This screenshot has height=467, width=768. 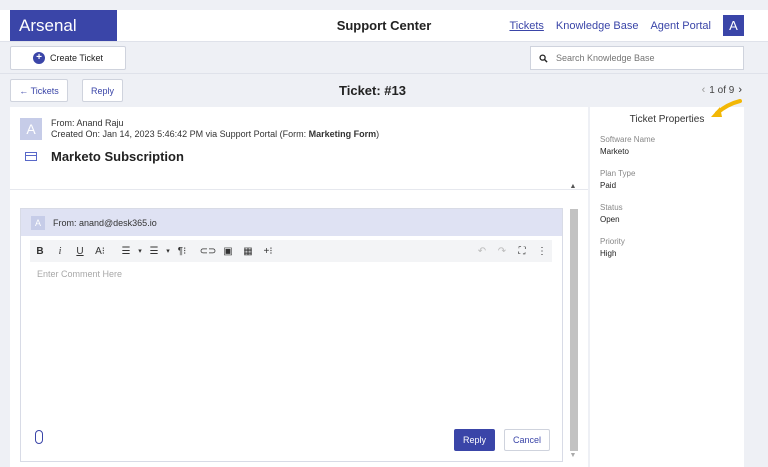 I want to click on reply-button: Reply, so click(x=474, y=440).